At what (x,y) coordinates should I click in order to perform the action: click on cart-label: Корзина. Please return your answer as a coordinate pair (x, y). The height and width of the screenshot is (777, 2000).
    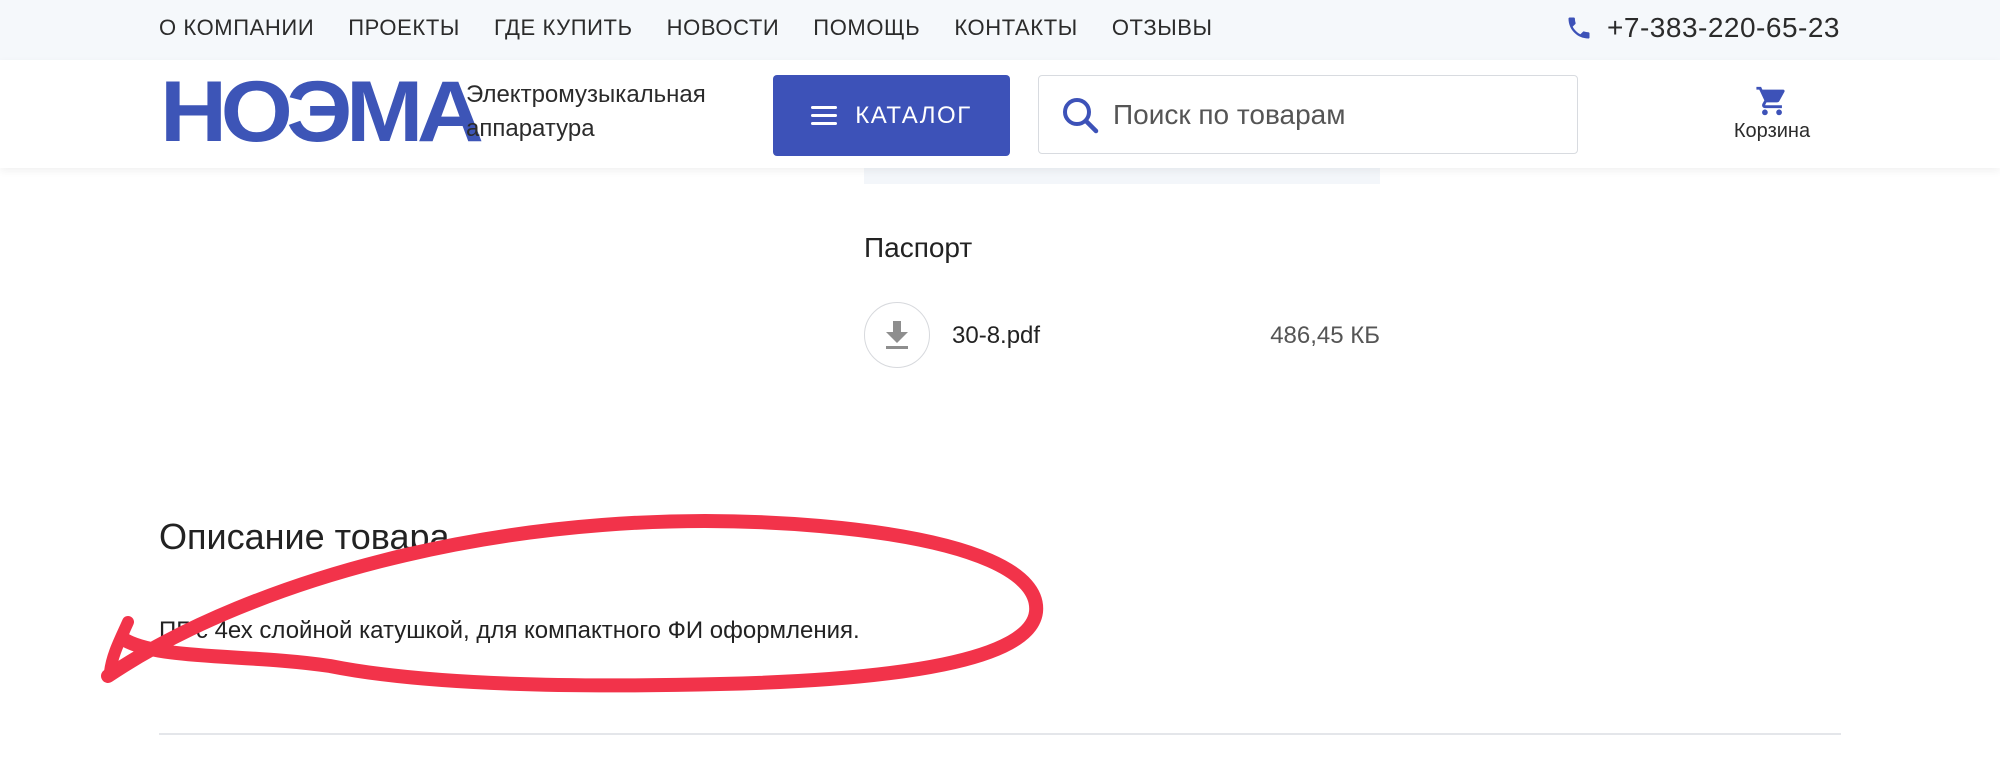
    Looking at the image, I should click on (1772, 131).